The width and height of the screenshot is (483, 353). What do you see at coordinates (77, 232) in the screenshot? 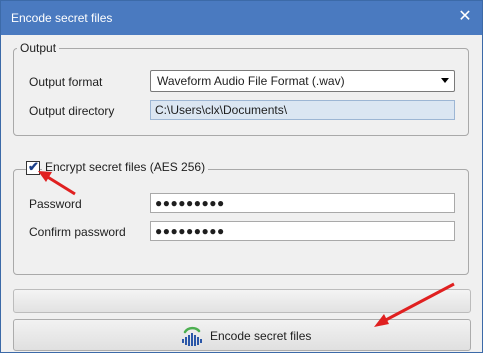
I see `confirm-password-label: Confirm password` at bounding box center [77, 232].